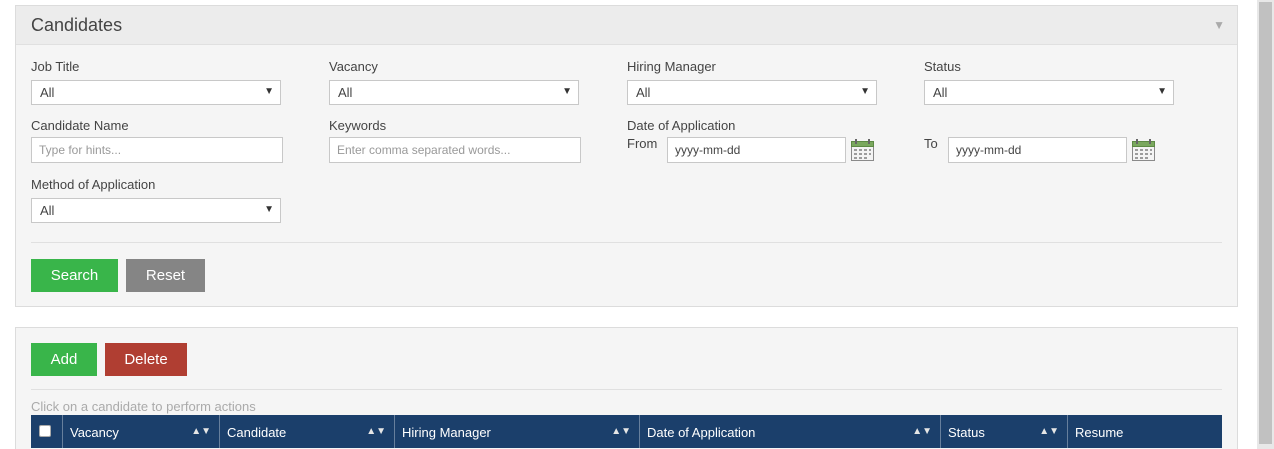 This screenshot has width=1274, height=449. What do you see at coordinates (1145, 431) in the screenshot?
I see `column-header-resume: Resume` at bounding box center [1145, 431].